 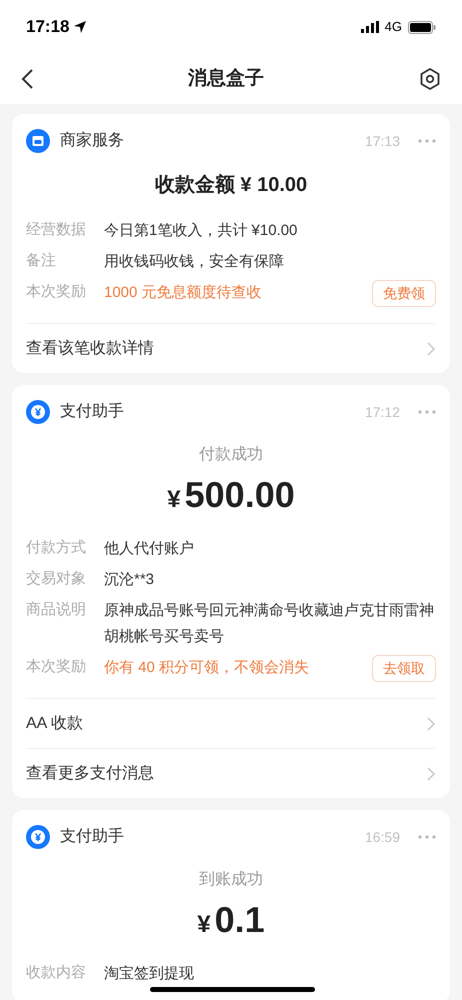 What do you see at coordinates (239, 495) in the screenshot?
I see `amount: 500.00` at bounding box center [239, 495].